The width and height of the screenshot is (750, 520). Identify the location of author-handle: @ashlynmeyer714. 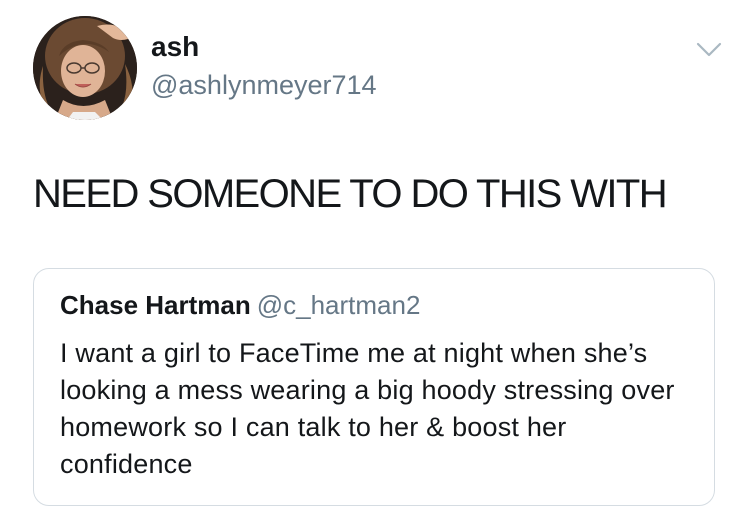
(264, 85).